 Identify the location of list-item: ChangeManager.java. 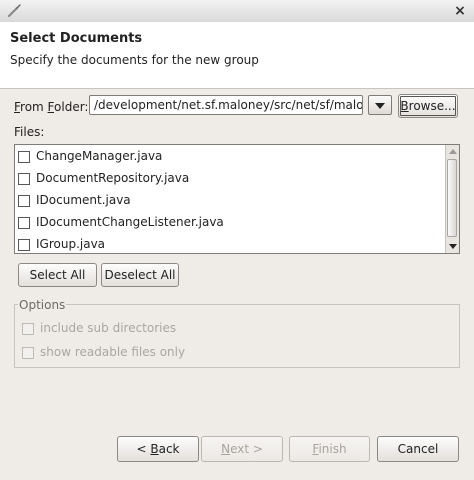
(229, 157).